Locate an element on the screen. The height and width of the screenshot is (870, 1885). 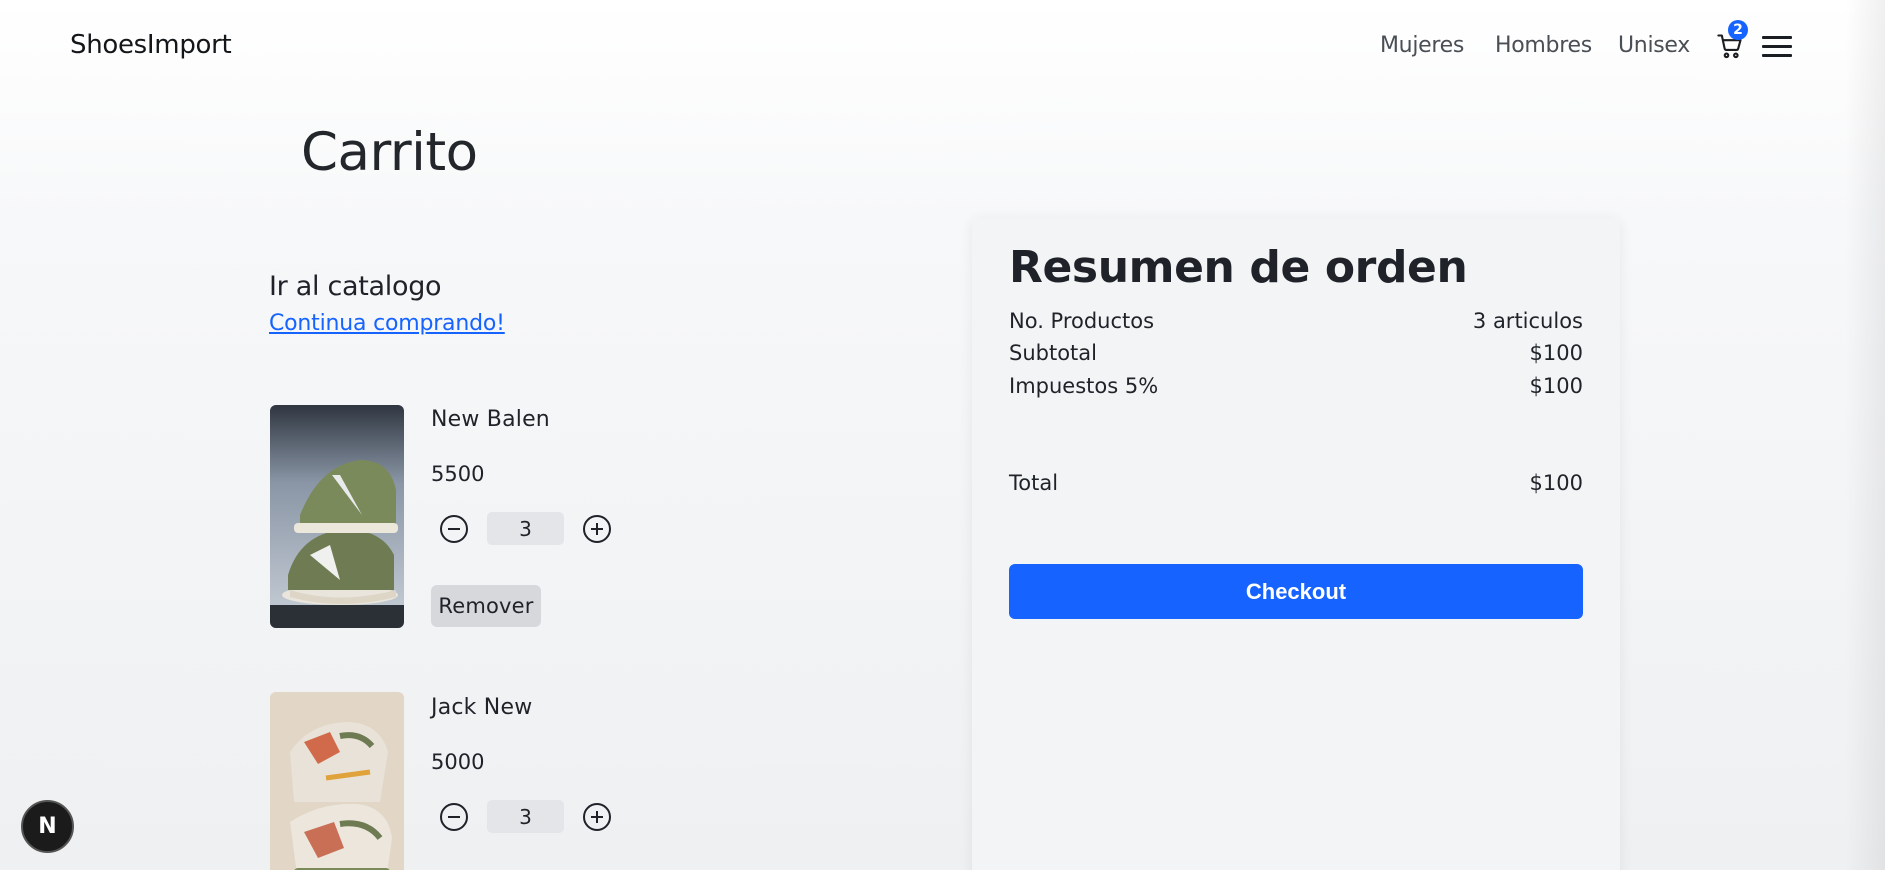
catalog-heading: Ir al catalogo is located at coordinates (355, 286).